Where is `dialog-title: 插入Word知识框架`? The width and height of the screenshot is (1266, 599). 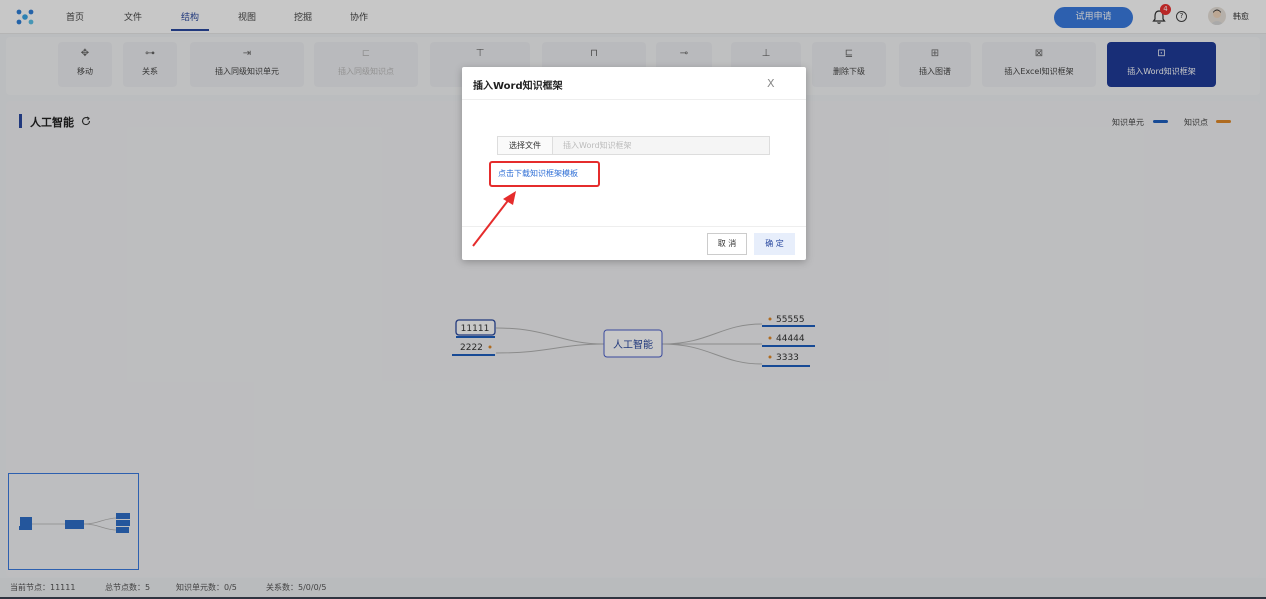
dialog-title: 插入Word知识框架 is located at coordinates (518, 86).